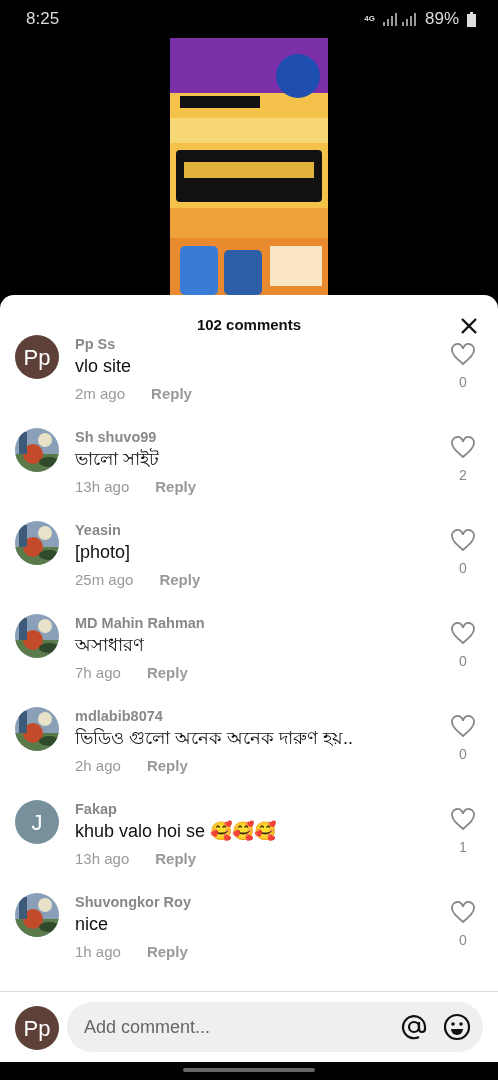 The height and width of the screenshot is (1080, 498). What do you see at coordinates (253, 530) in the screenshot?
I see `username: Yeasin` at bounding box center [253, 530].